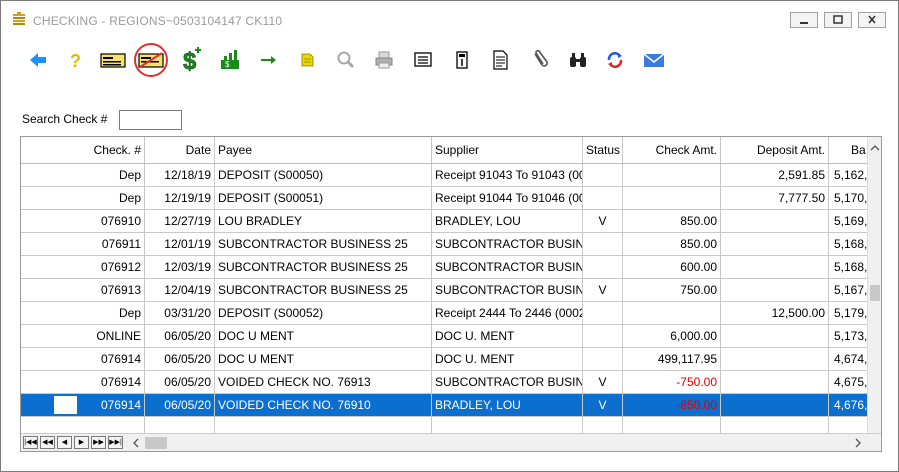 This screenshot has height=472, width=899. What do you see at coordinates (672, 150) in the screenshot?
I see `col-header-check-amt: Check Amt.` at bounding box center [672, 150].